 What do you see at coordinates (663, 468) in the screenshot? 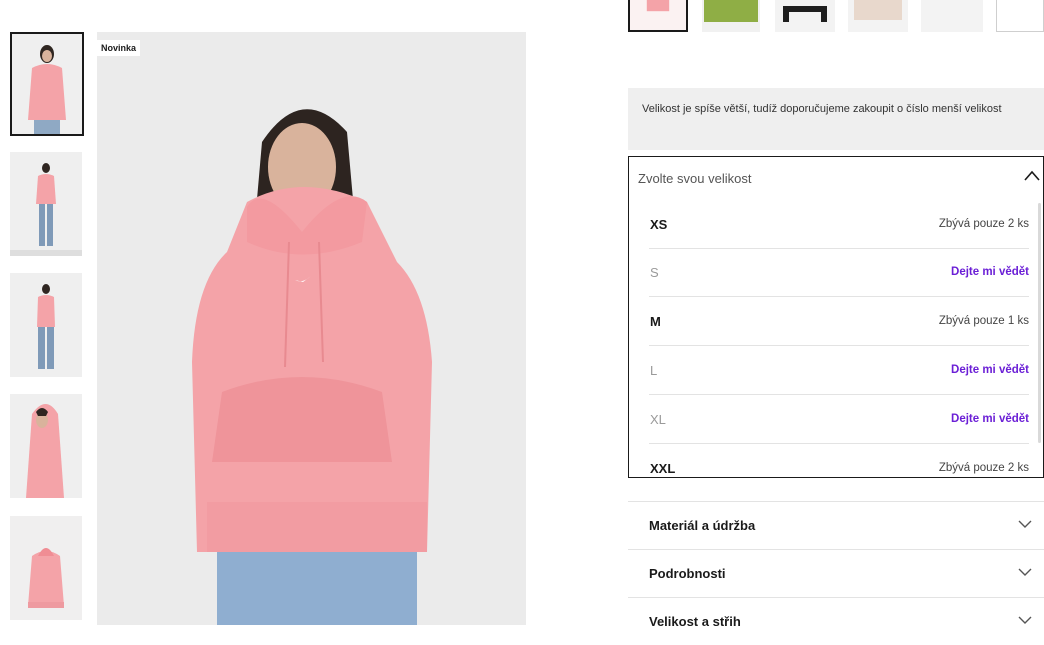
I see `size-label: XXL` at bounding box center [663, 468].